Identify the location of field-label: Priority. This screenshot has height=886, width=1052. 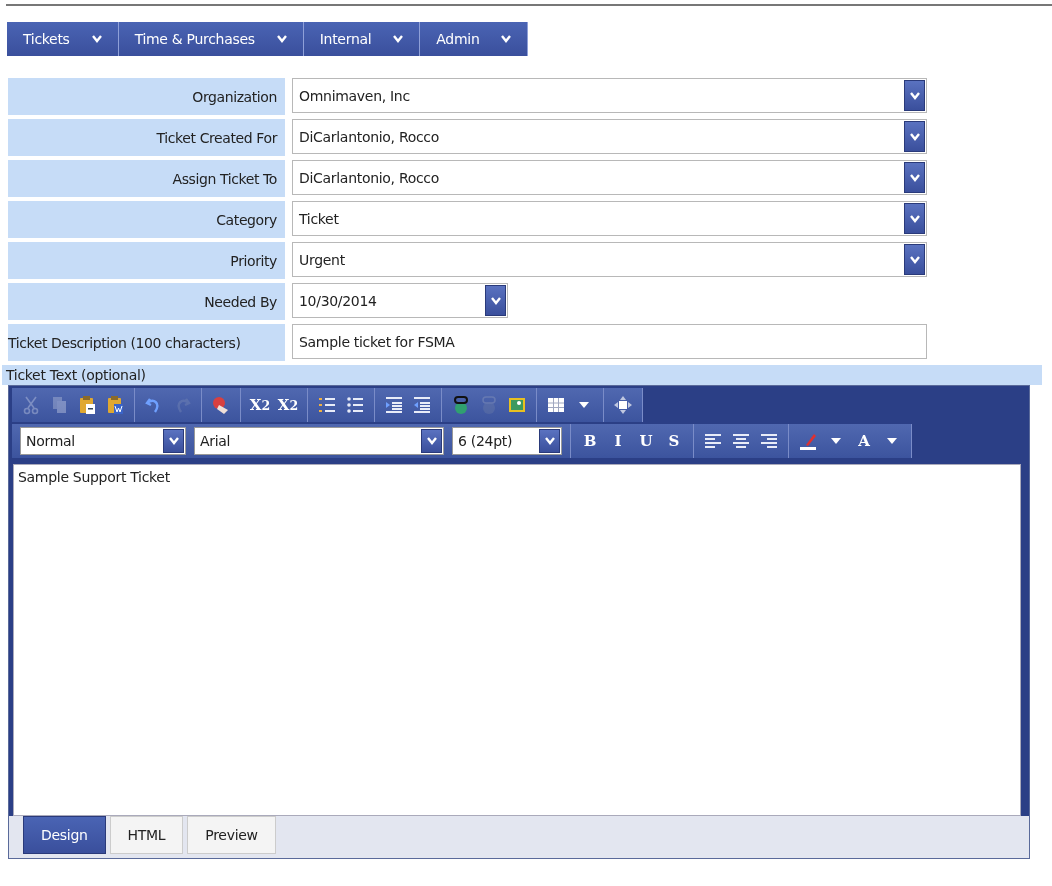
(146, 260).